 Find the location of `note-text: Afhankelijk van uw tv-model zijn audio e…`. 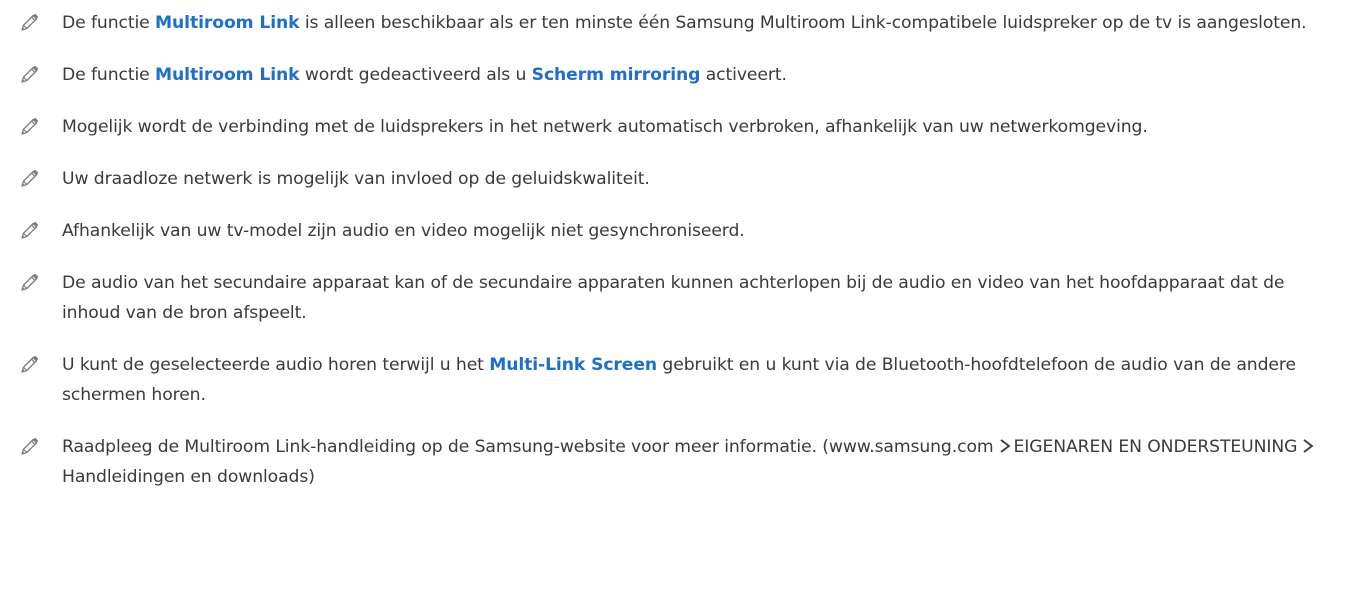

note-text: Afhankelijk van uw tv-model zijn audio e… is located at coordinates (403, 231).